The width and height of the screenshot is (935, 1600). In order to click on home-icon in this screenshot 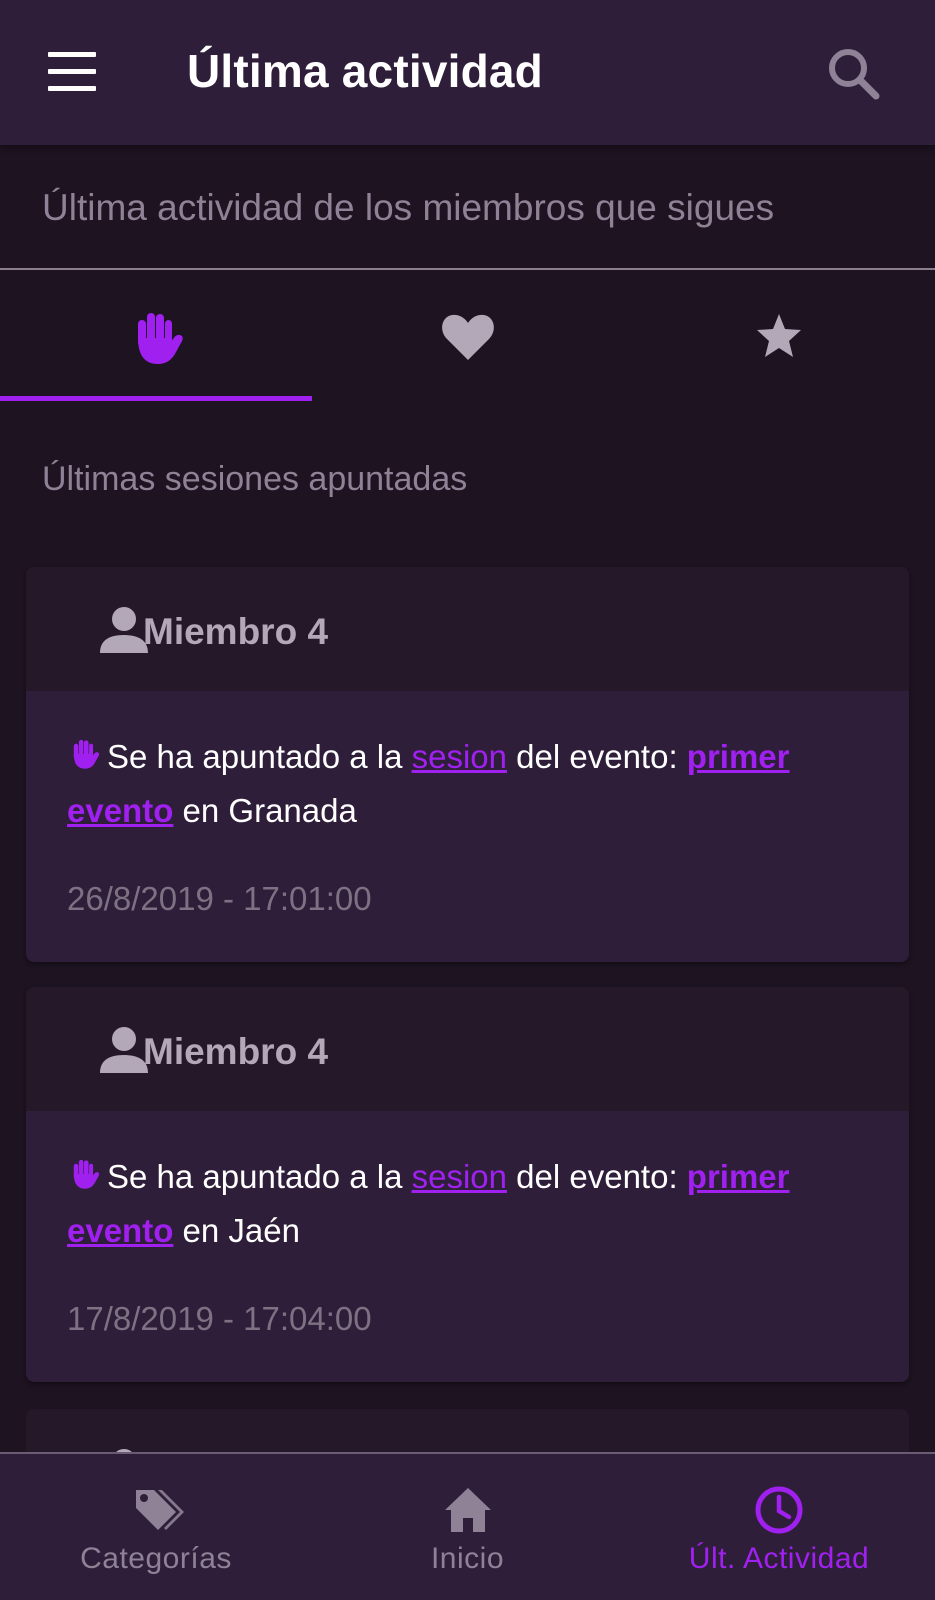, I will do `click(467, 1510)`.